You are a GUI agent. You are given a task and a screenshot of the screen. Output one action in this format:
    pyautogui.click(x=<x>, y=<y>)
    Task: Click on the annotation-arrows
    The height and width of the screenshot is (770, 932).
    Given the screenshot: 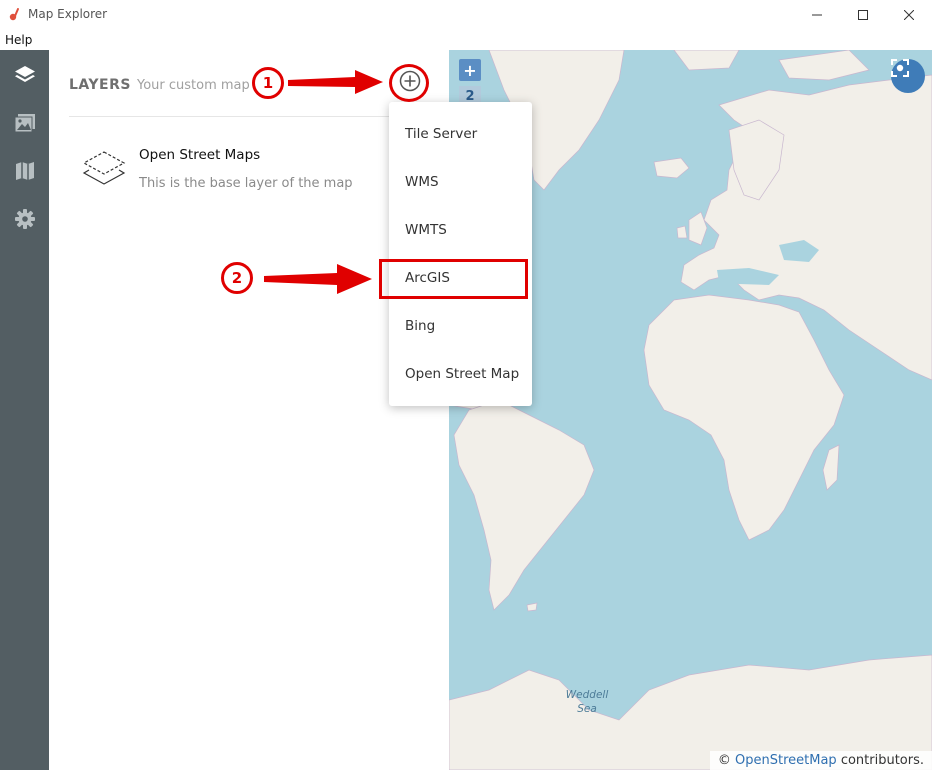 What is the action you would take?
    pyautogui.click(x=323, y=182)
    